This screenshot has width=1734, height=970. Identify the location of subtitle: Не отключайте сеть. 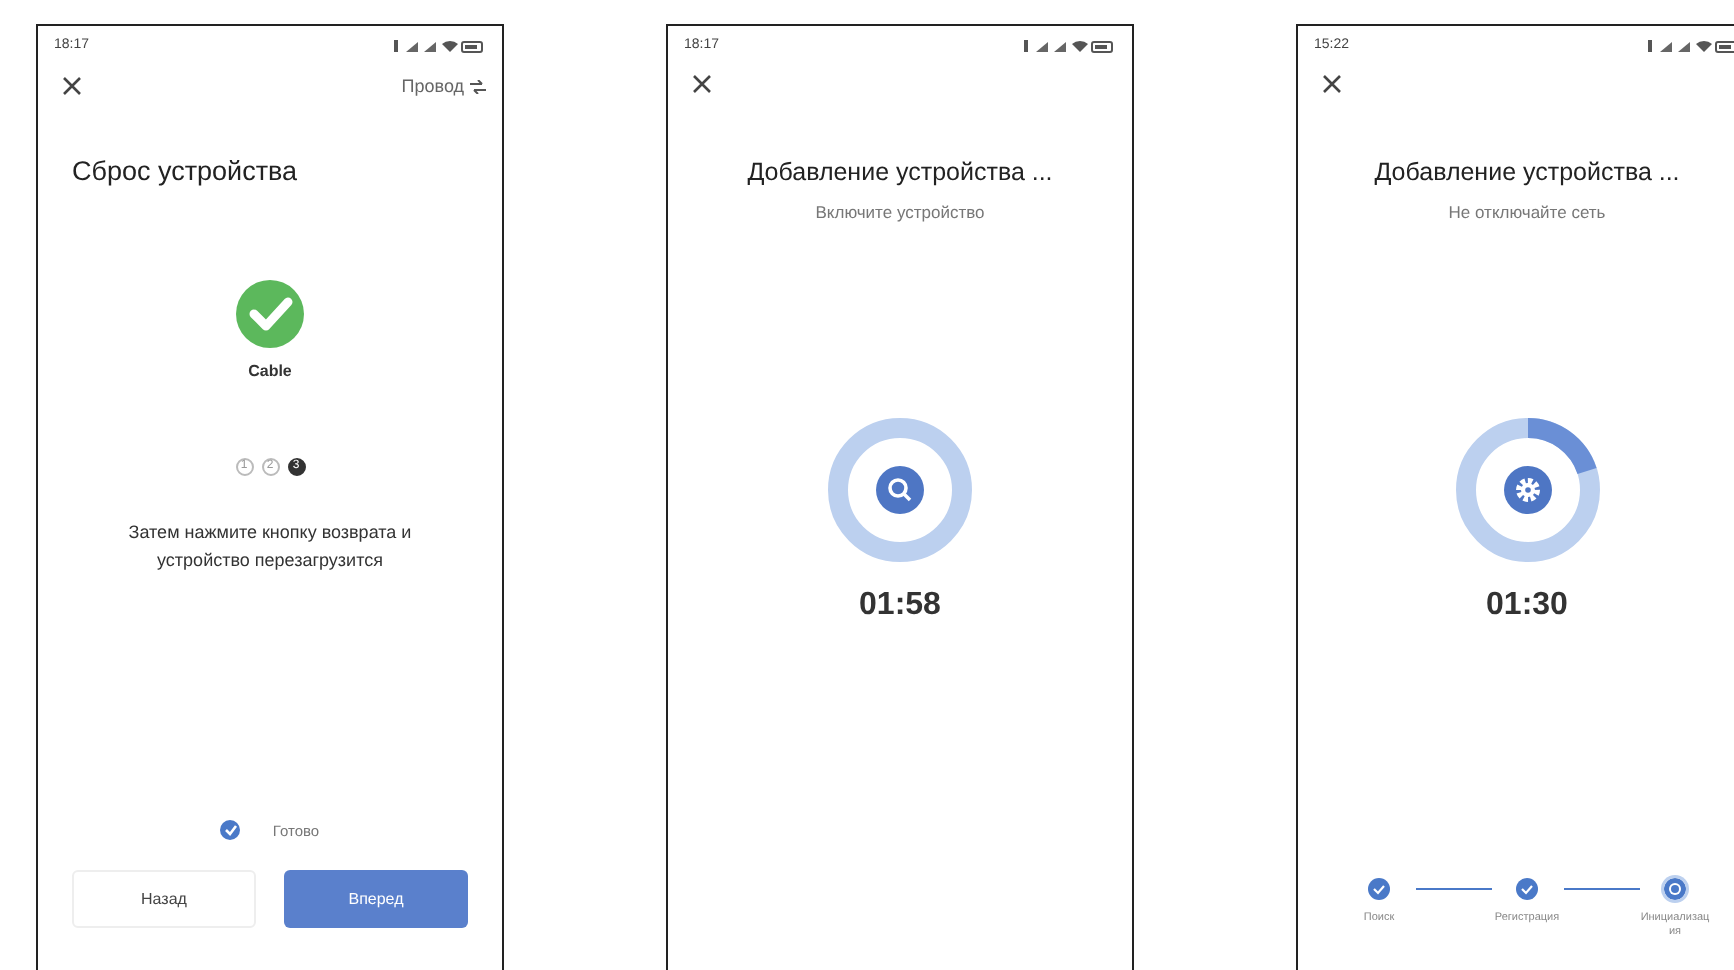
(1527, 213).